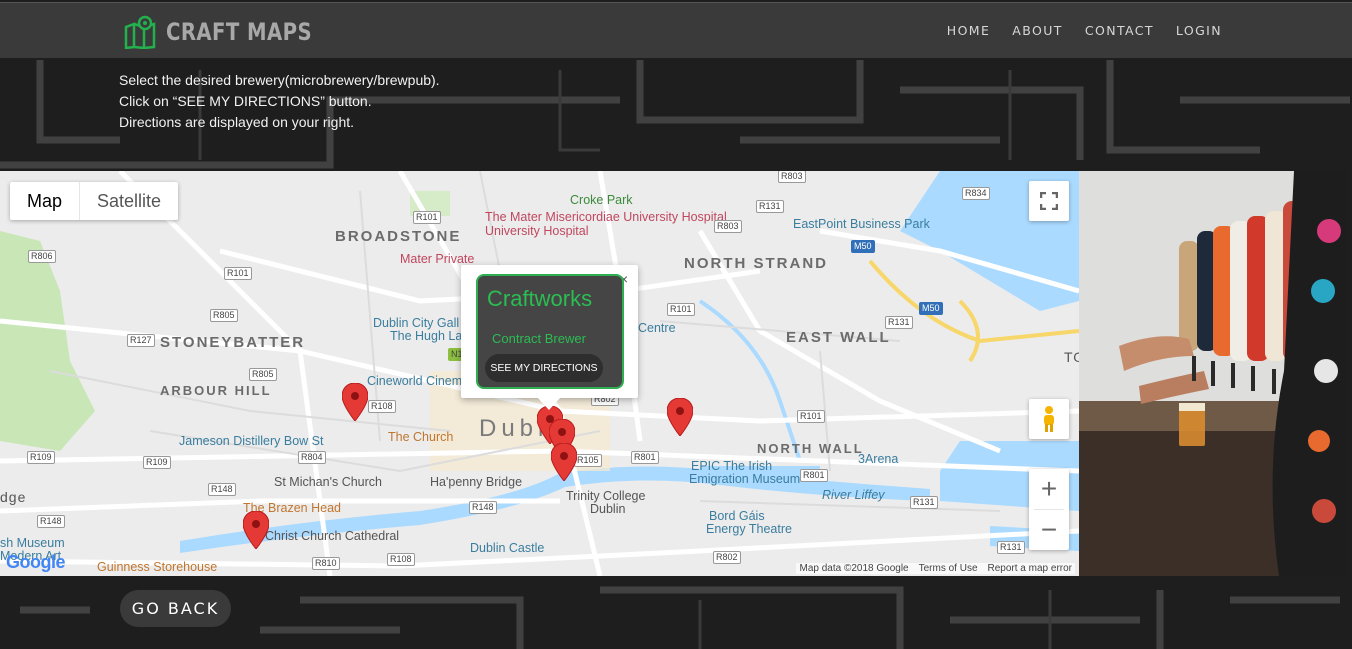 This screenshot has width=1352, height=649. Describe the element at coordinates (239, 32) in the screenshot. I see `brand-name: CRAFT MAPS` at that location.